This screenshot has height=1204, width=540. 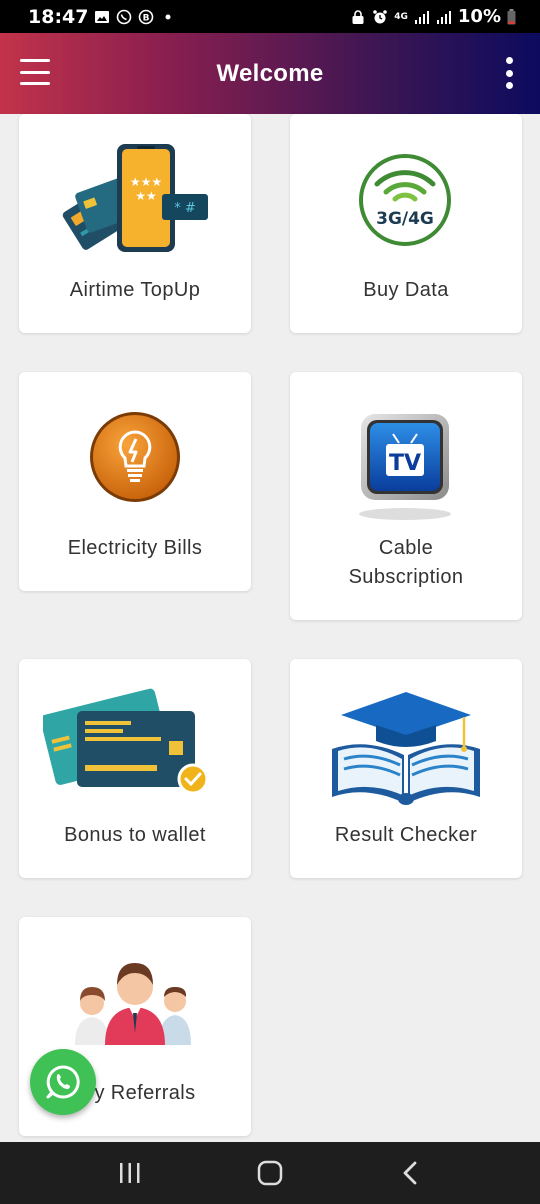 I want to click on network-type: 4G, so click(x=401, y=16).